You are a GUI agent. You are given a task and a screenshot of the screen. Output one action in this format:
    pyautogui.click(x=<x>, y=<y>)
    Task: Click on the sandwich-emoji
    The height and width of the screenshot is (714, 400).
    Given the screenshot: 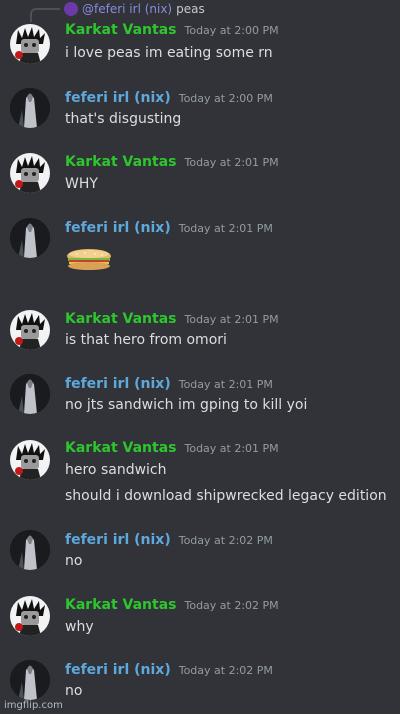 What is the action you would take?
    pyautogui.click(x=89, y=259)
    